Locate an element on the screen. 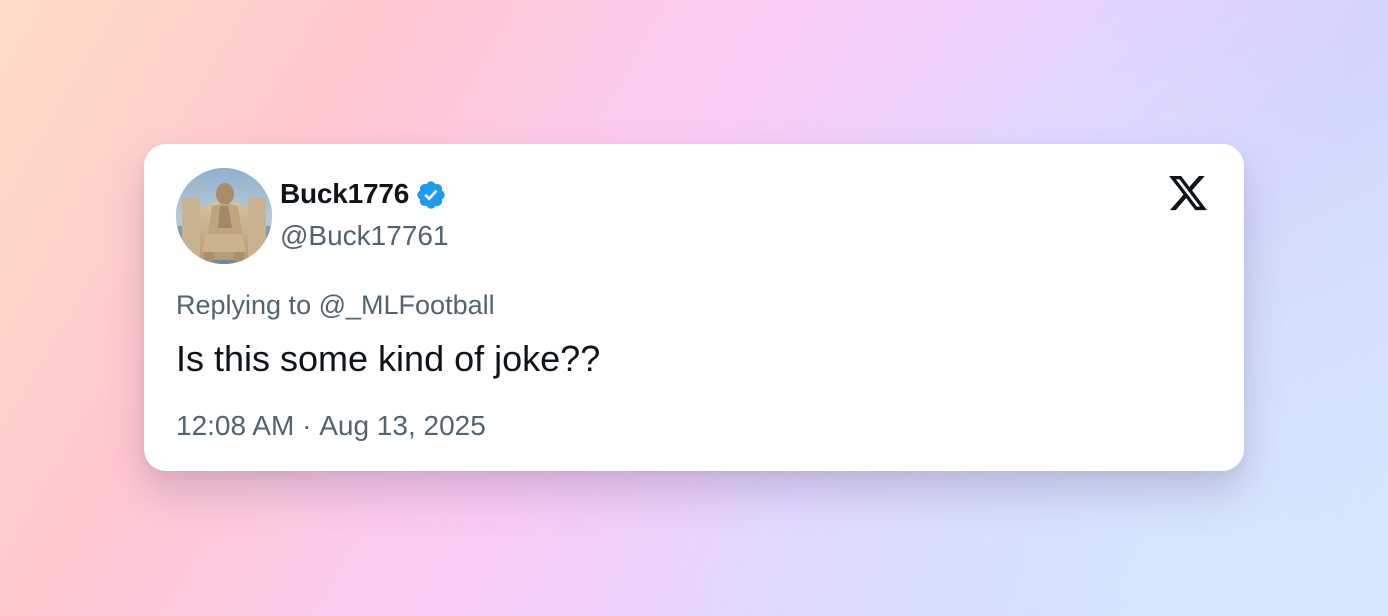 This screenshot has height=616, width=1388. display-name: Buck1776 is located at coordinates (344, 194).